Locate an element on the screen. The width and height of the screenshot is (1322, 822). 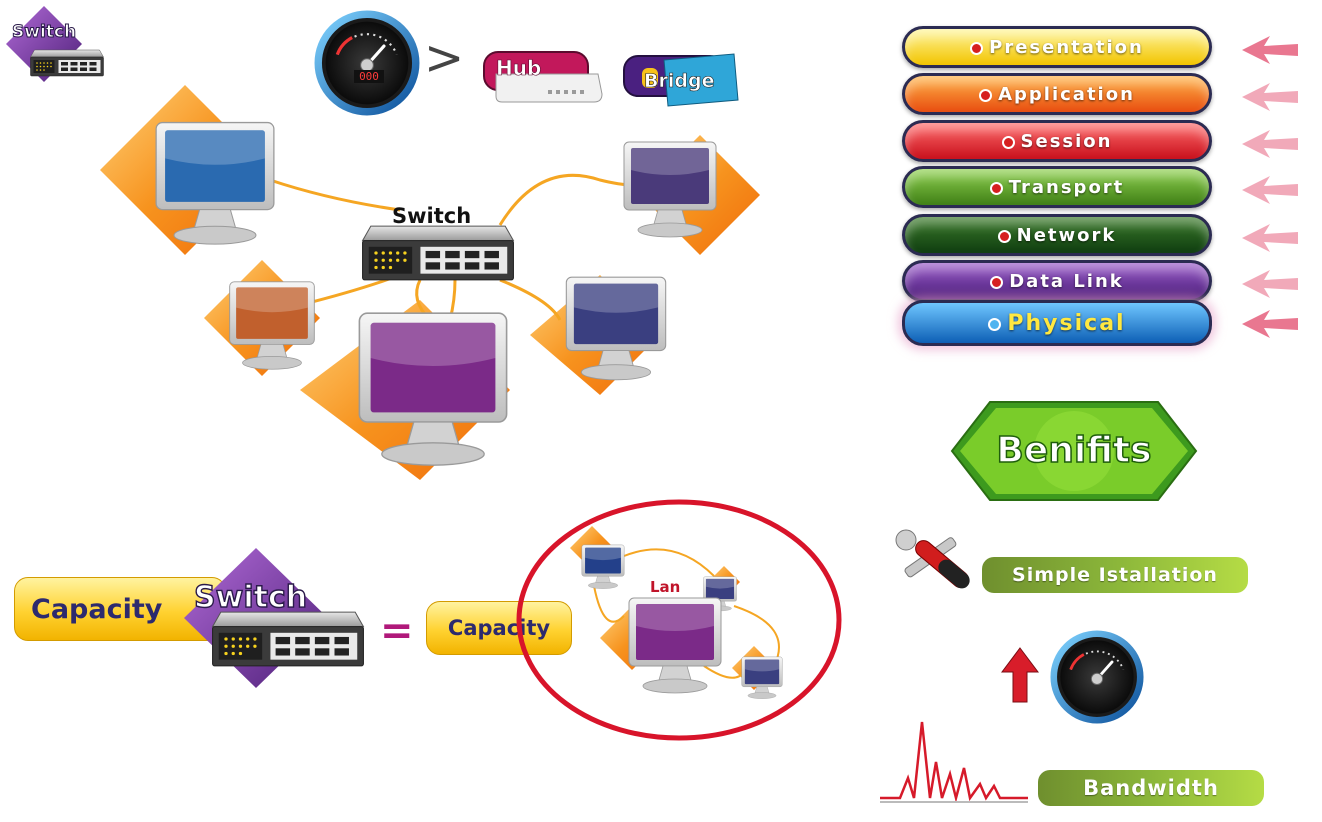
bandwidth-spikes-icon is located at coordinates (954, 760).